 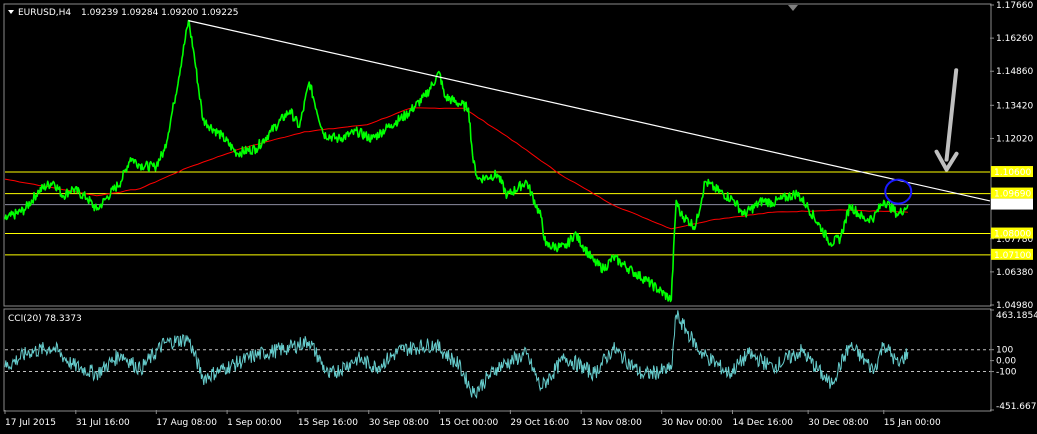 What do you see at coordinates (1014, 39) in the screenshot?
I see `price-axis-label: 1.16260` at bounding box center [1014, 39].